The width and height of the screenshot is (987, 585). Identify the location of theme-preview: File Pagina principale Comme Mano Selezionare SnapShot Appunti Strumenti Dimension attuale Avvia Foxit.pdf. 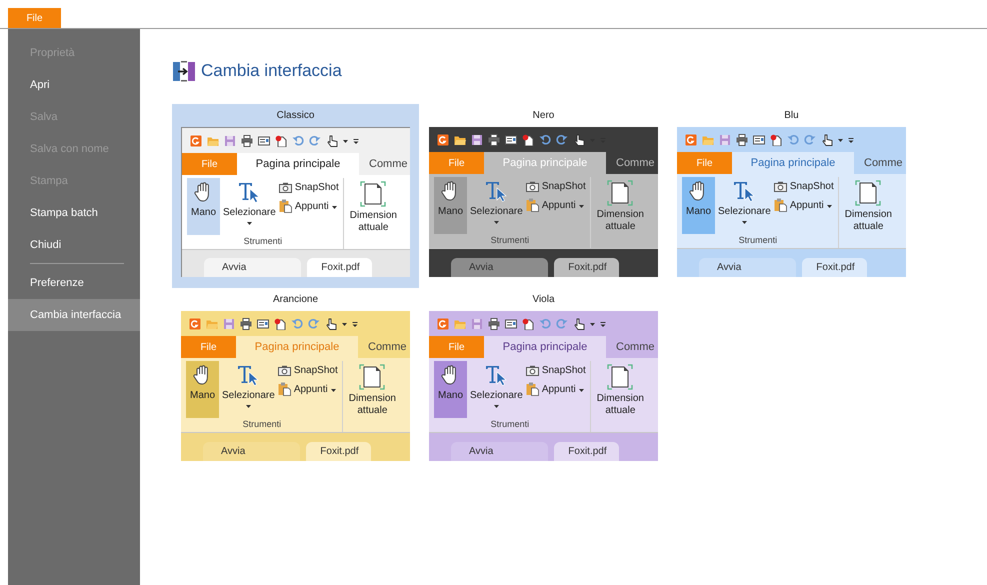
(295, 202).